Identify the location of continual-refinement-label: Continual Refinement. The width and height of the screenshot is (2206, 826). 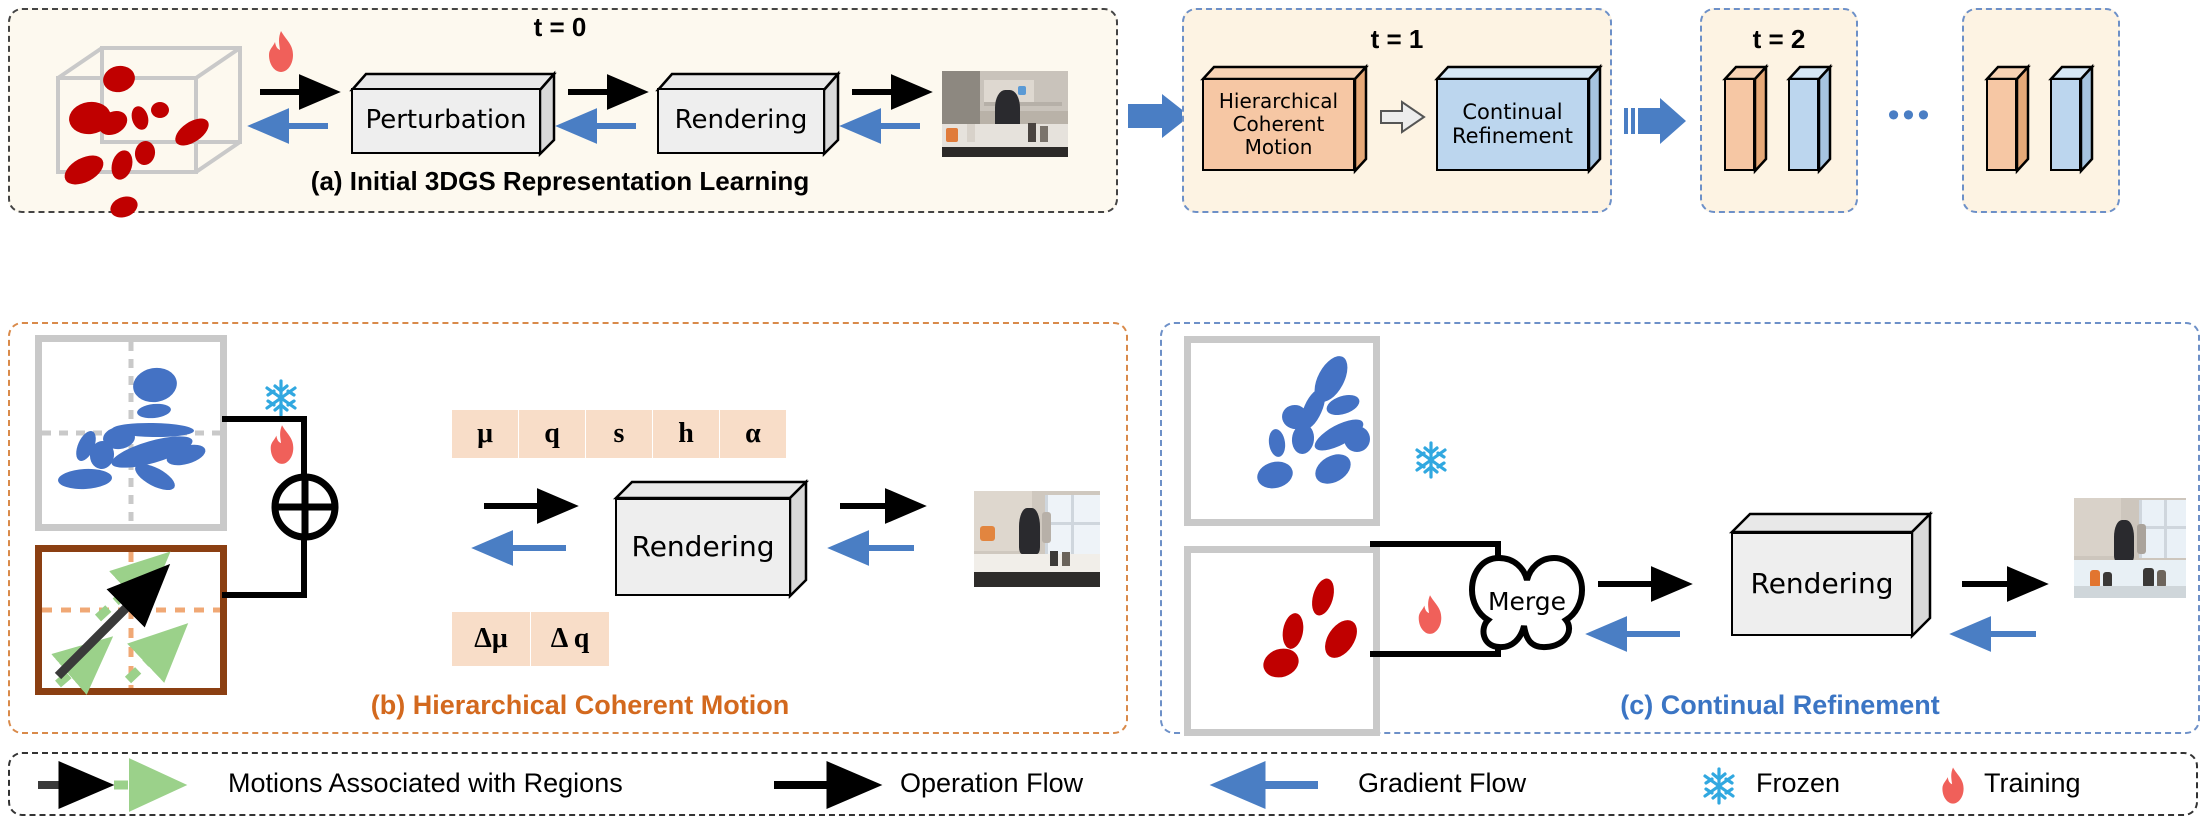
(1512, 124).